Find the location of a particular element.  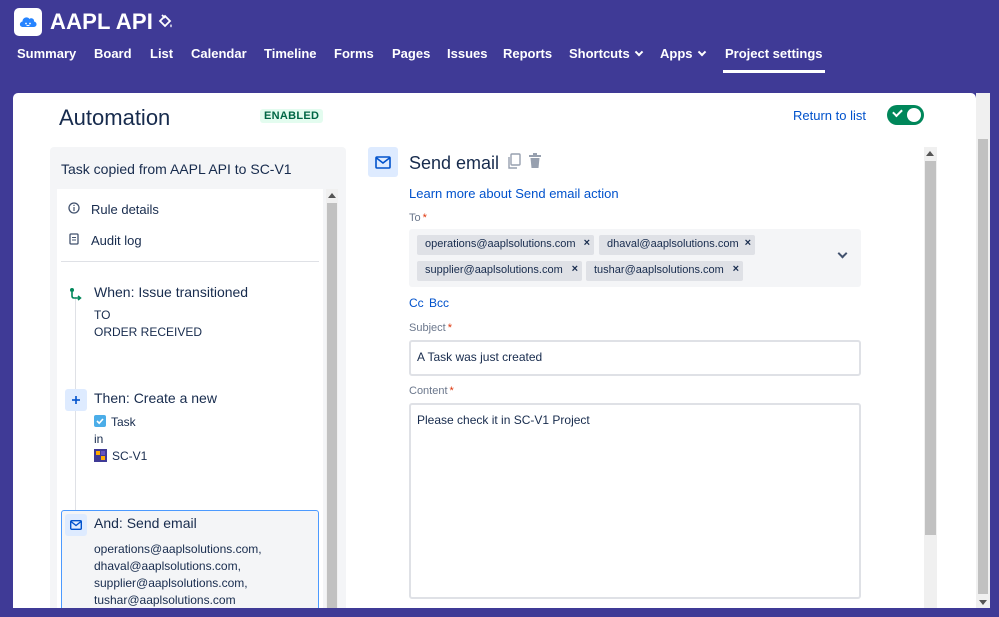

paint-bucket-icon is located at coordinates (166, 22).